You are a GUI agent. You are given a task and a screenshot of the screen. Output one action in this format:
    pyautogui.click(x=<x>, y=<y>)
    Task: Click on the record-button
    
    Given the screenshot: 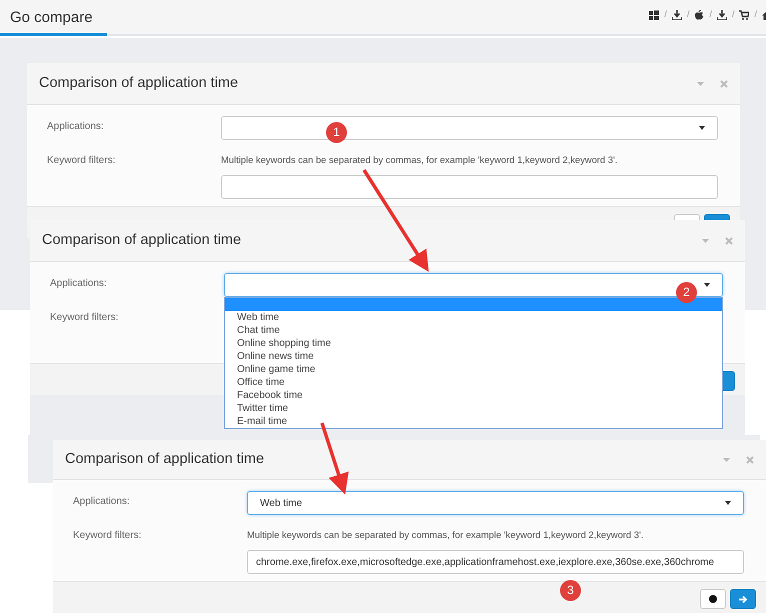 What is the action you would take?
    pyautogui.click(x=713, y=599)
    